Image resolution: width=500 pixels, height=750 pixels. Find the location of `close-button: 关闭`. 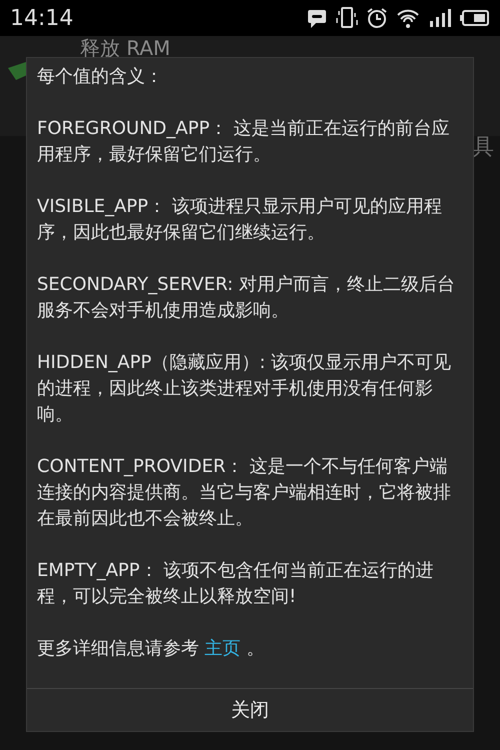

close-button: 关闭 is located at coordinates (250, 710).